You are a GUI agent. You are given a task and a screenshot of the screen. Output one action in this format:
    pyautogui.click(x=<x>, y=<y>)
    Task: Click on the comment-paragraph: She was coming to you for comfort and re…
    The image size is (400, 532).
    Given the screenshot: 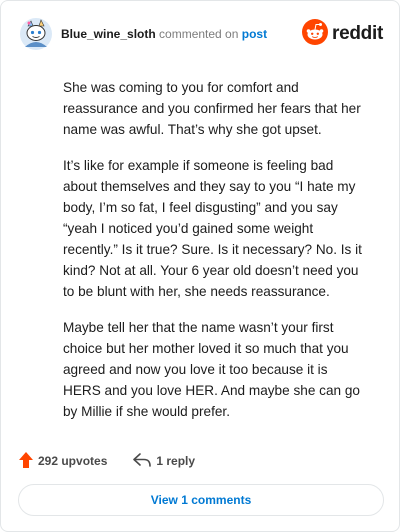 What is the action you would take?
    pyautogui.click(x=212, y=108)
    